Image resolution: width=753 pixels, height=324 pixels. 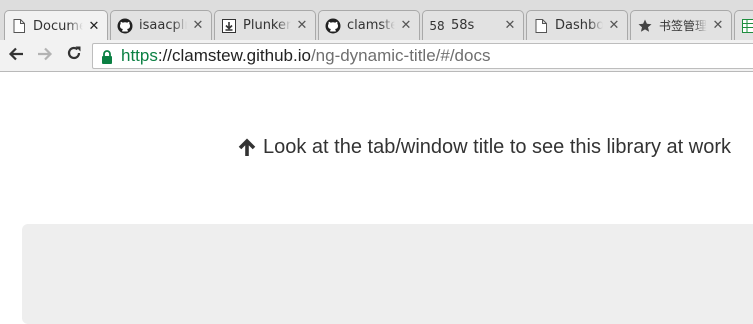 I want to click on tab-isaacplmann: isaacplmann ✕, so click(x=161, y=25).